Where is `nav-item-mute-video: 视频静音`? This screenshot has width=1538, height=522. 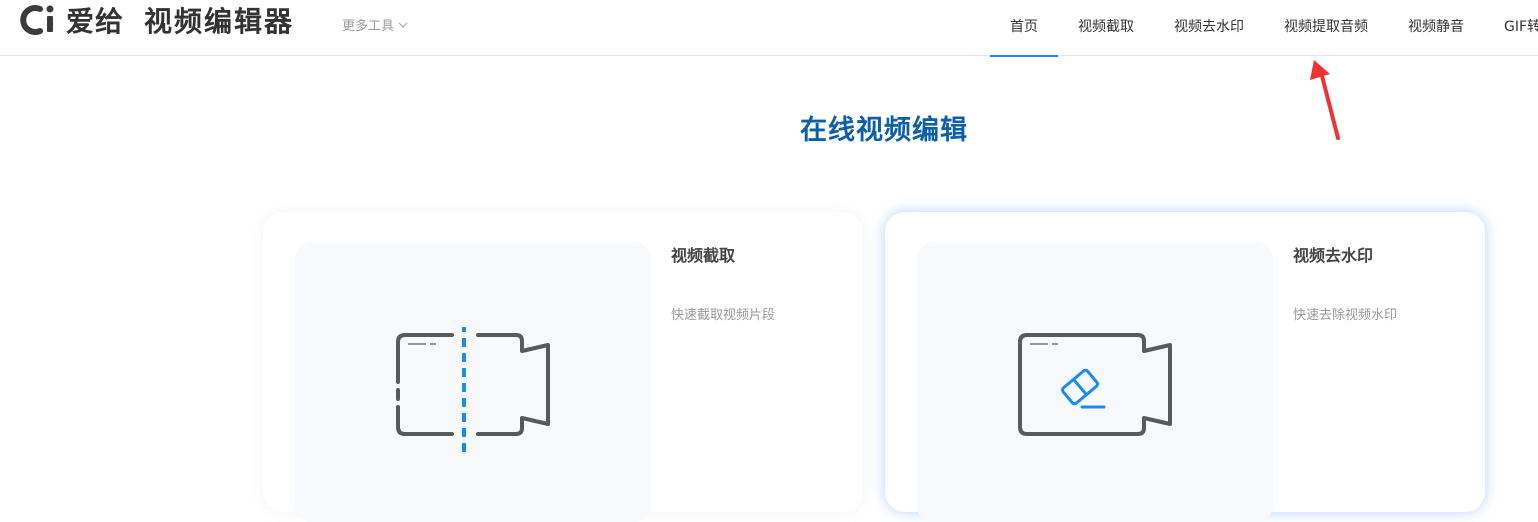 nav-item-mute-video: 视频静音 is located at coordinates (1436, 28).